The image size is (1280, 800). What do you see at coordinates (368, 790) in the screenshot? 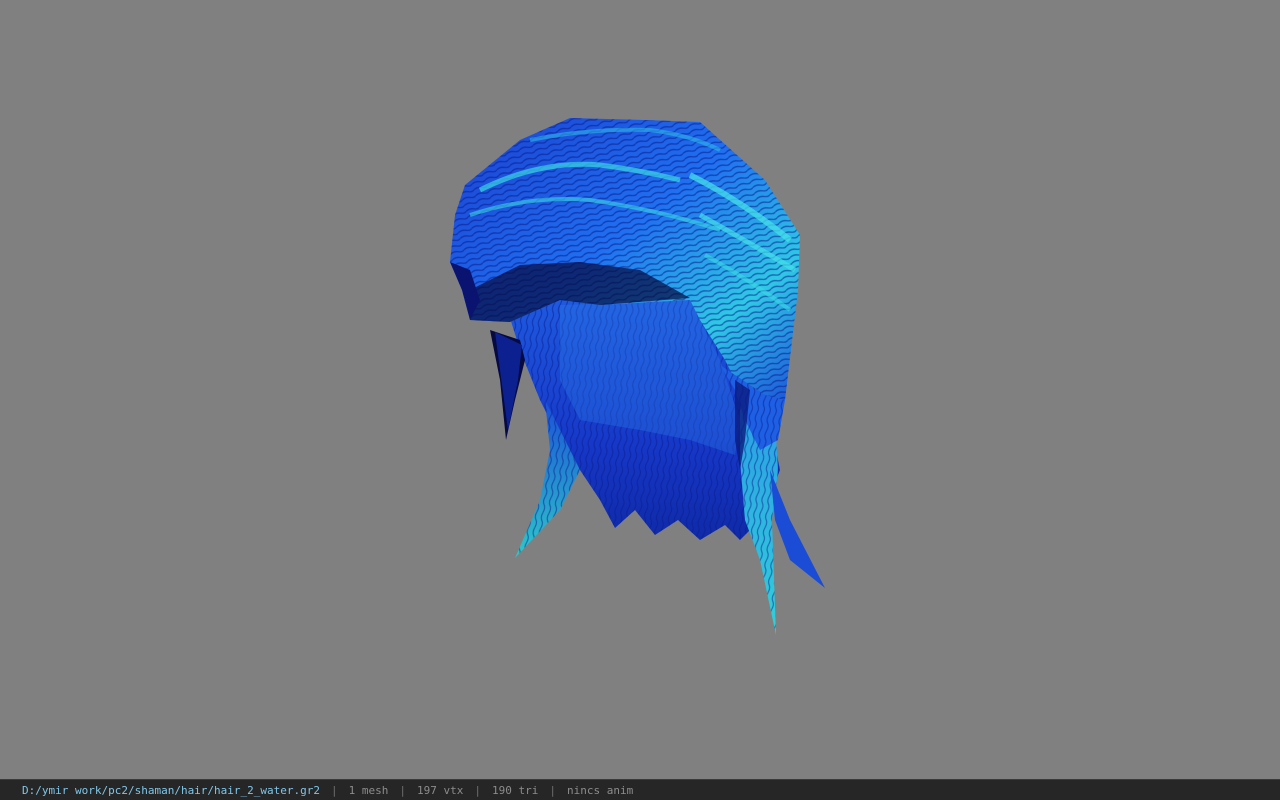
I see `mesh-count-label: 1 mesh` at bounding box center [368, 790].